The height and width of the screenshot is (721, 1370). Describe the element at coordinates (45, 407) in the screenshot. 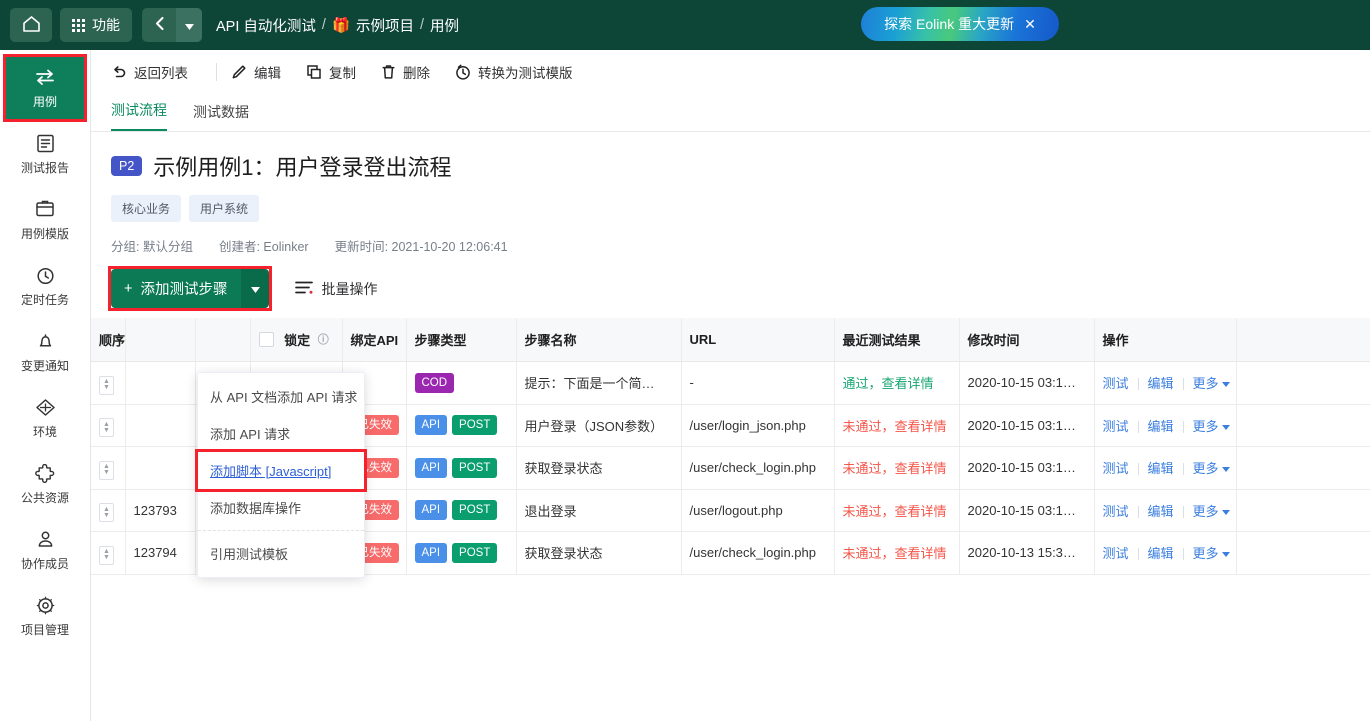

I see `cube-icon` at that location.